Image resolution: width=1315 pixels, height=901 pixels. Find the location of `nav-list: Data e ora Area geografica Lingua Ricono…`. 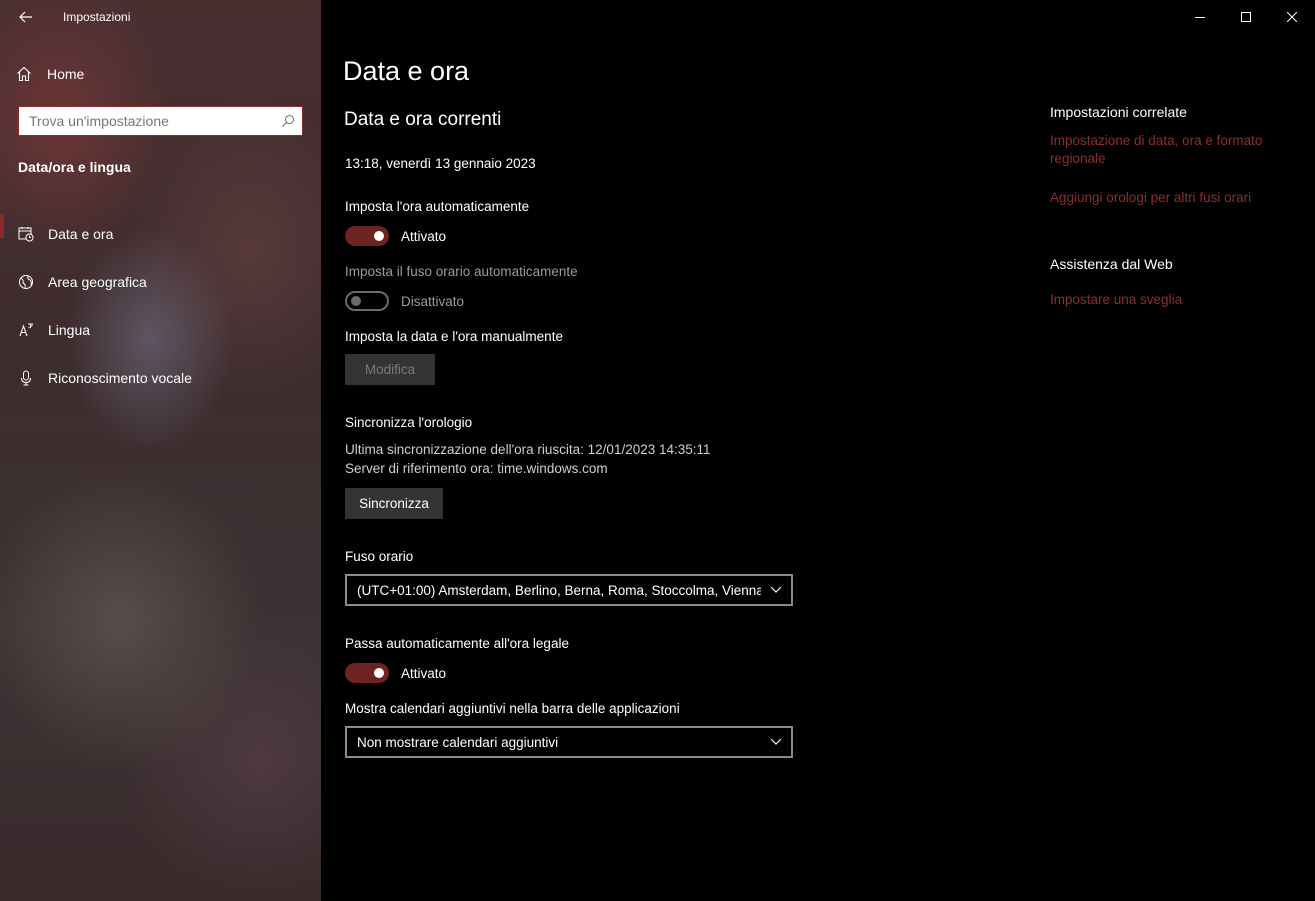

nav-list: Data e ora Area geografica Lingua Ricono… is located at coordinates (160, 306).